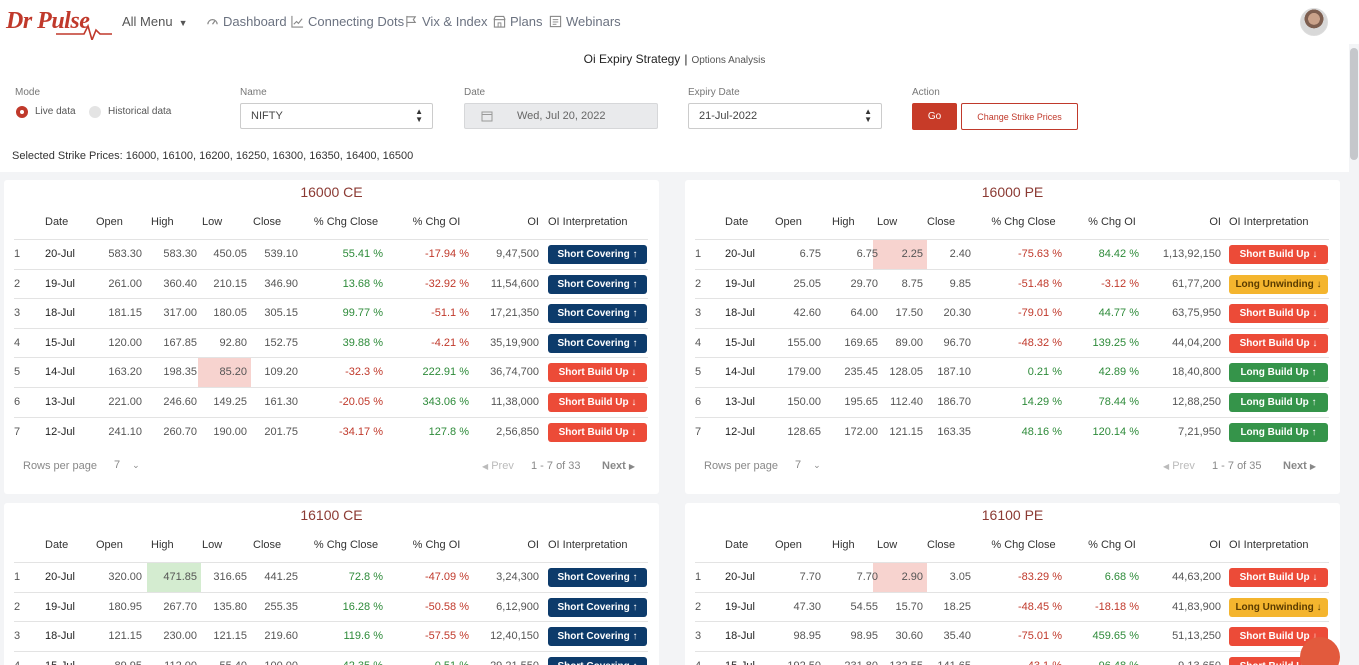  What do you see at coordinates (281, 402) in the screenshot?
I see `table-cell: 161.30` at bounding box center [281, 402].